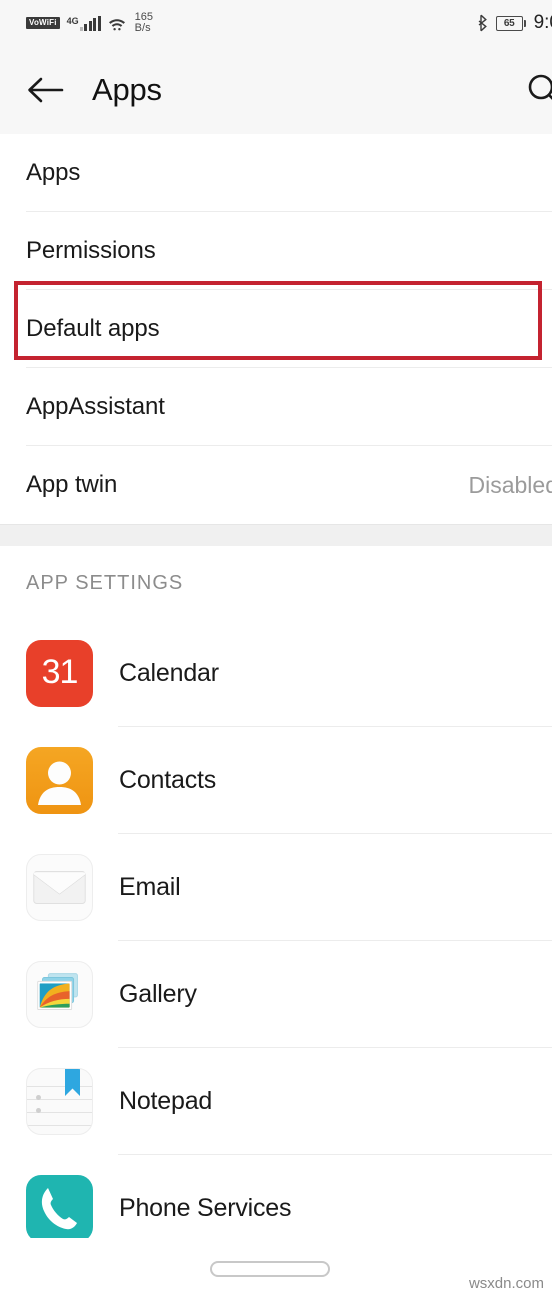  What do you see at coordinates (72, 1082) in the screenshot?
I see `notepad-bookmark-ribbon` at bounding box center [72, 1082].